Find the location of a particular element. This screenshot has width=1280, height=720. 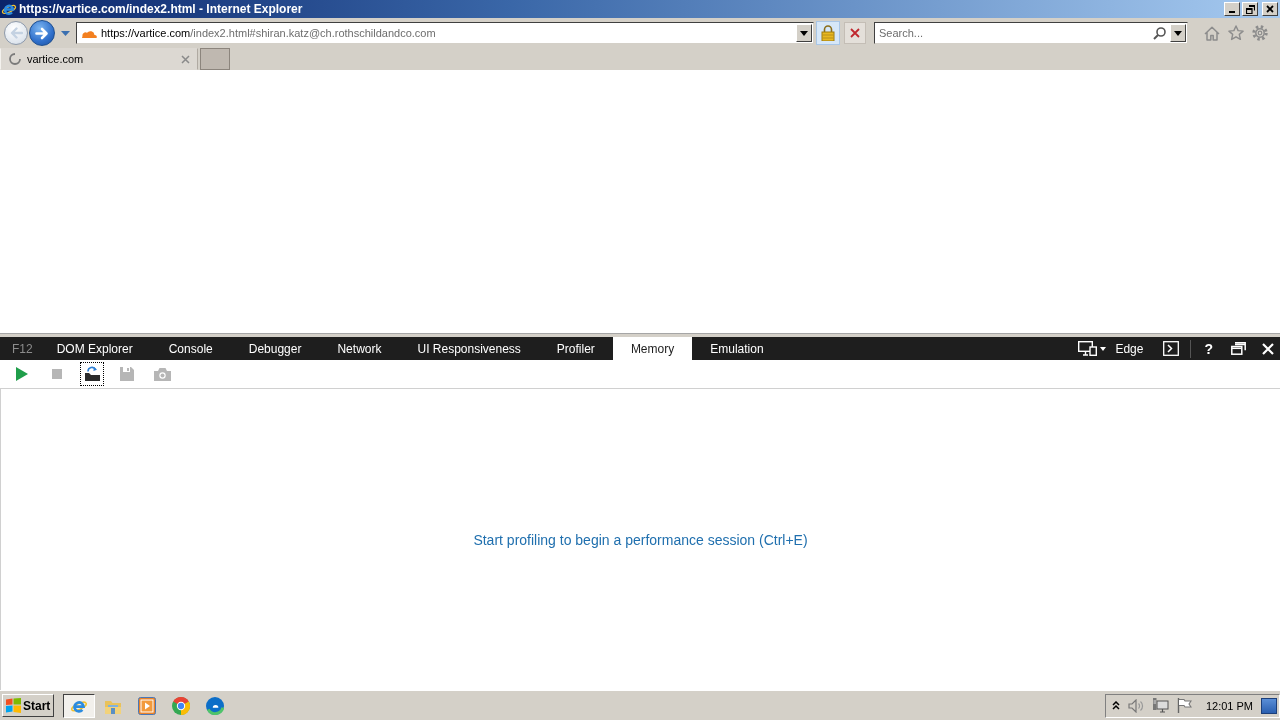

new-tab-button is located at coordinates (215, 59).